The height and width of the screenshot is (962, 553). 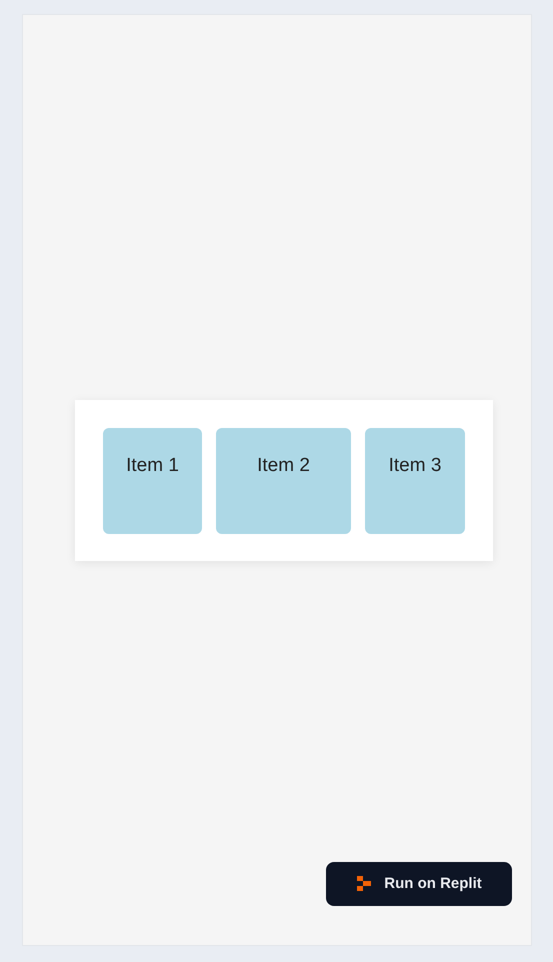 What do you see at coordinates (283, 481) in the screenshot?
I see `item-tile: Item 2` at bounding box center [283, 481].